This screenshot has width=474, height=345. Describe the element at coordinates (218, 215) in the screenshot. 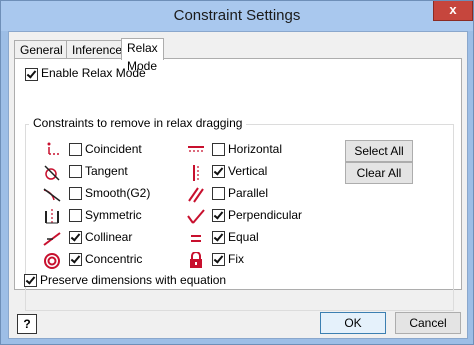

I see `perpendicular-checkbox` at that location.